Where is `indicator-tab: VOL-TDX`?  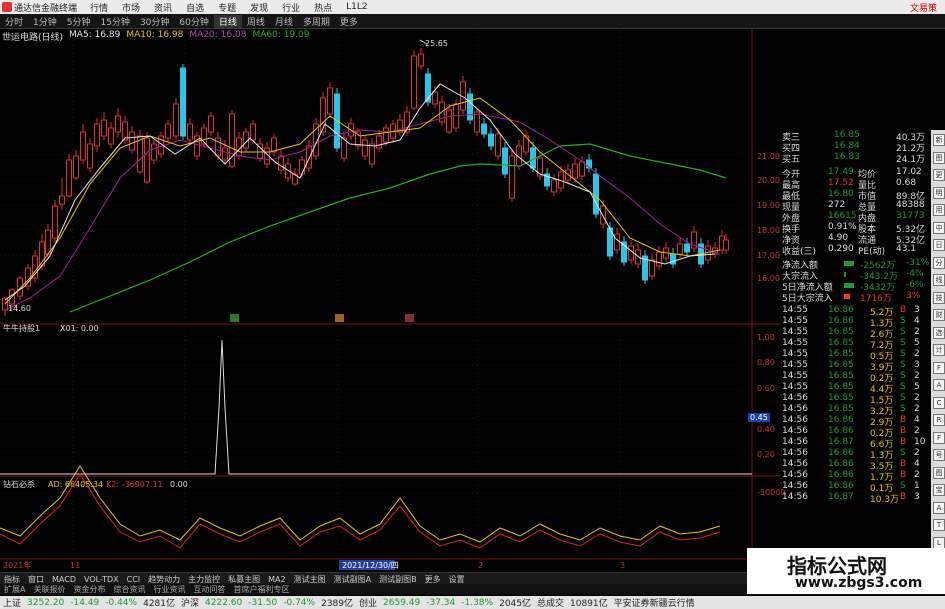
indicator-tab: VOL-TDX is located at coordinates (101, 579).